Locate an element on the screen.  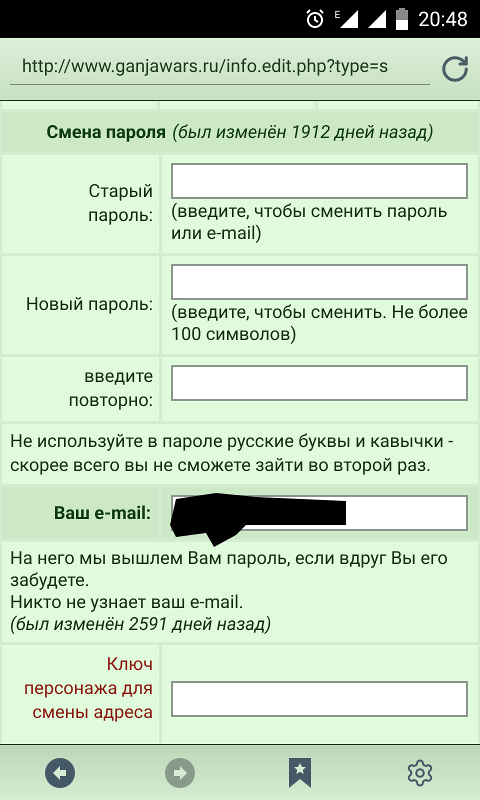
field-hint: (введите, чтобы сменить. Не более 100 символов) is located at coordinates (319, 324).